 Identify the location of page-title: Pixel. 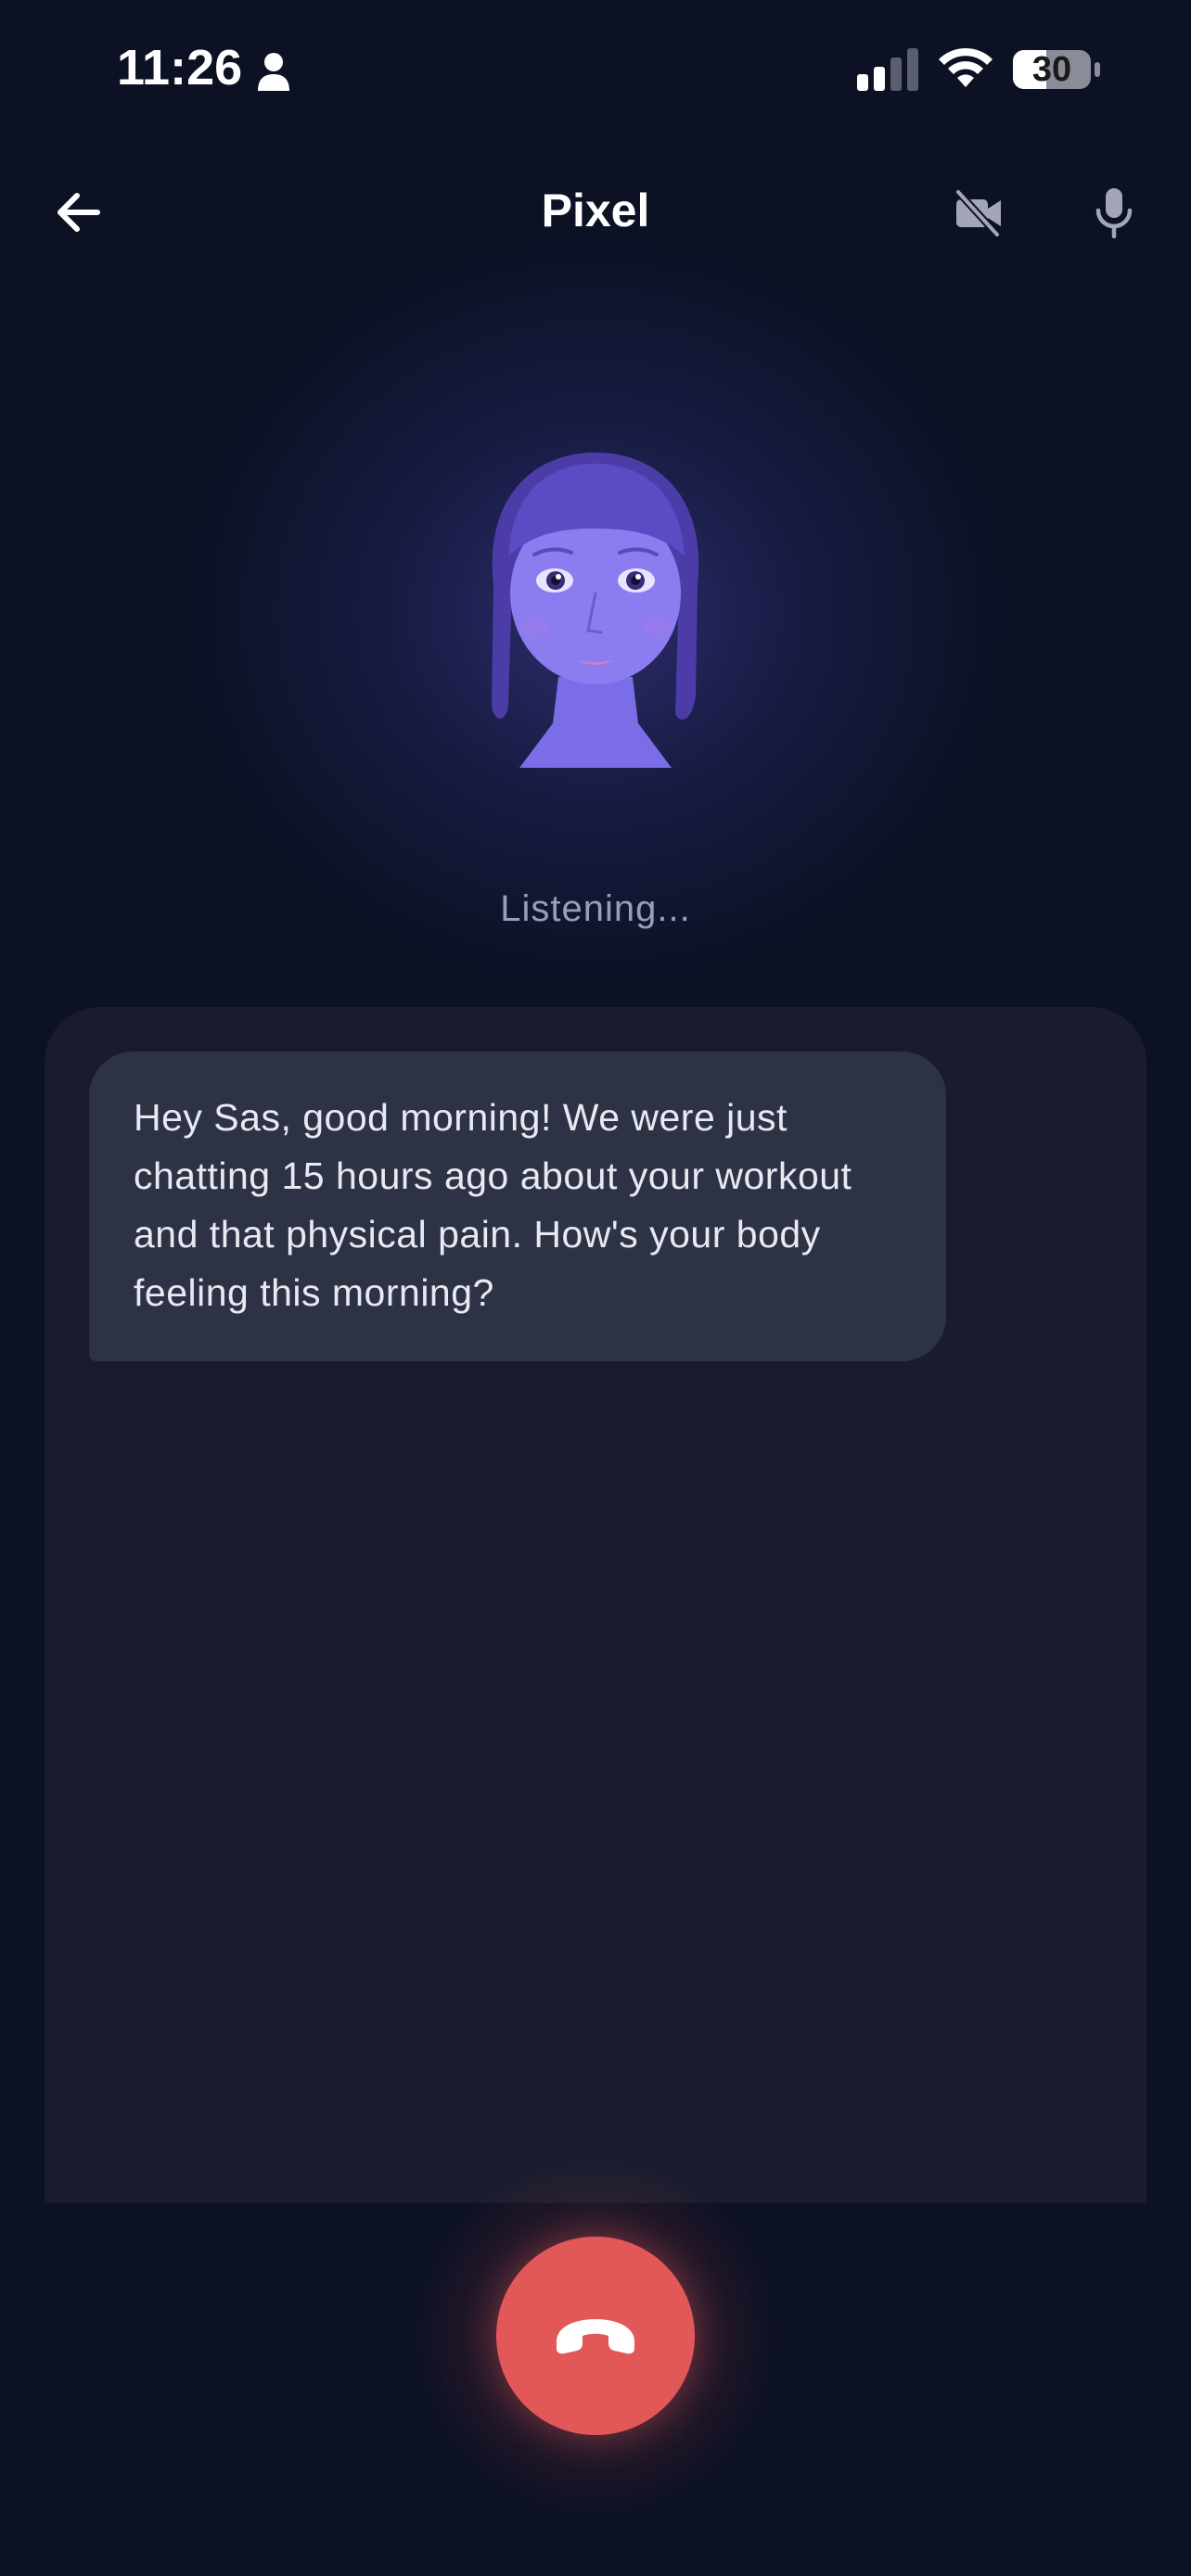
(595, 211).